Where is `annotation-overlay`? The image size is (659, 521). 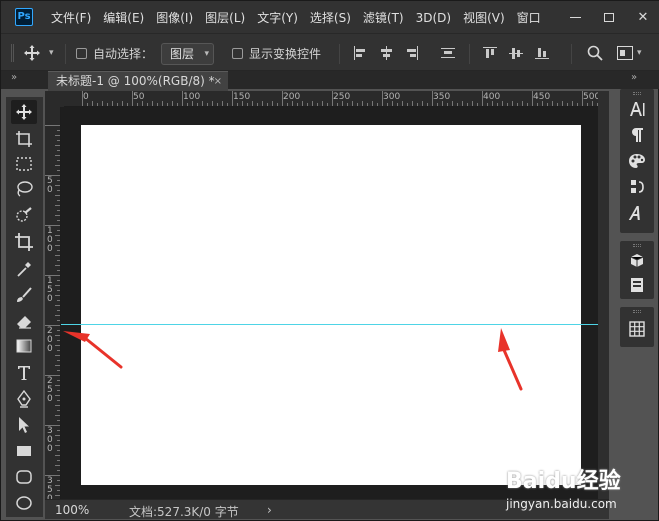
annotation-overlay is located at coordinates (293, 359).